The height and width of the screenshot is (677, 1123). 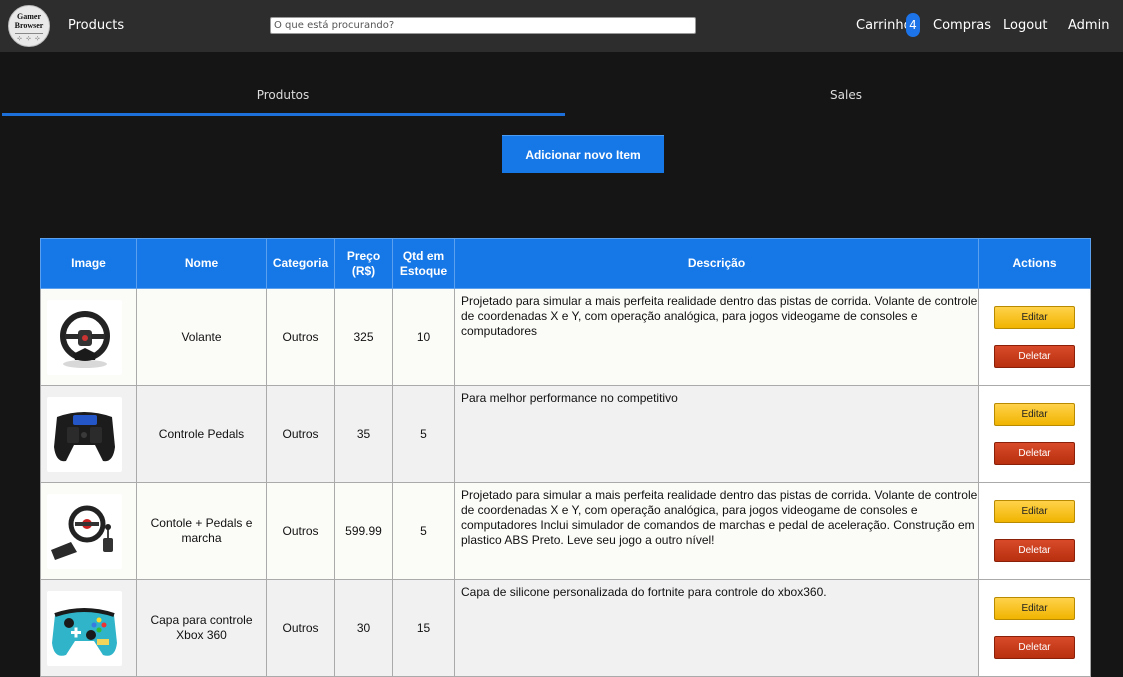 What do you see at coordinates (423, 337) in the screenshot?
I see `stock-cell: 10` at bounding box center [423, 337].